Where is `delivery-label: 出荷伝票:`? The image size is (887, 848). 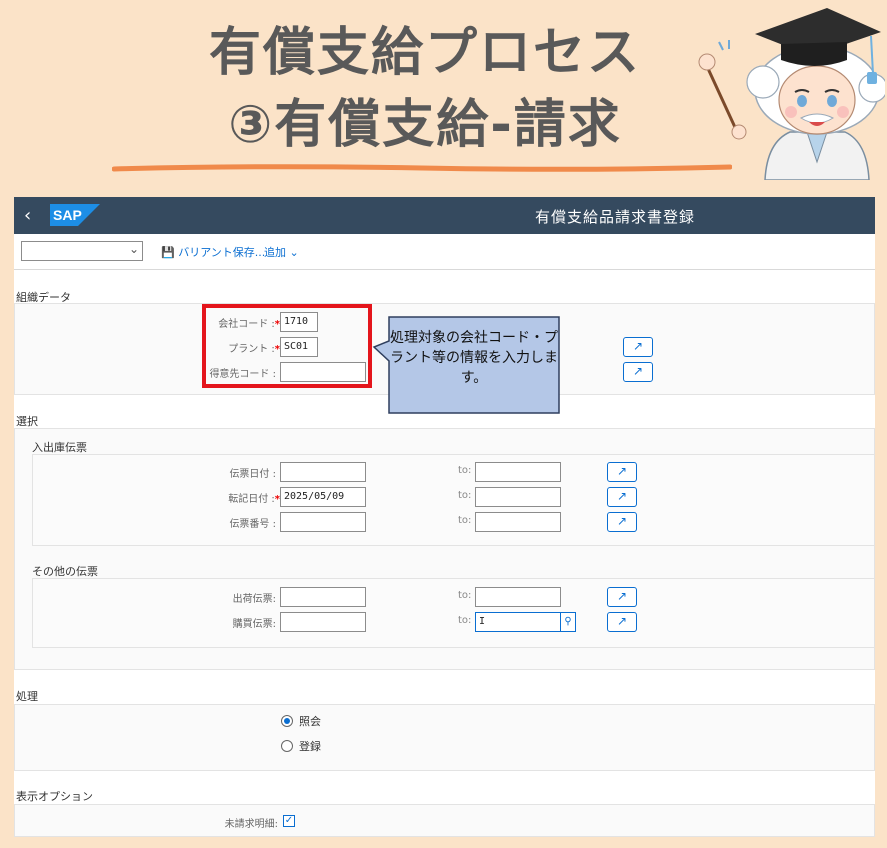 delivery-label: 出荷伝票: is located at coordinates (254, 599).